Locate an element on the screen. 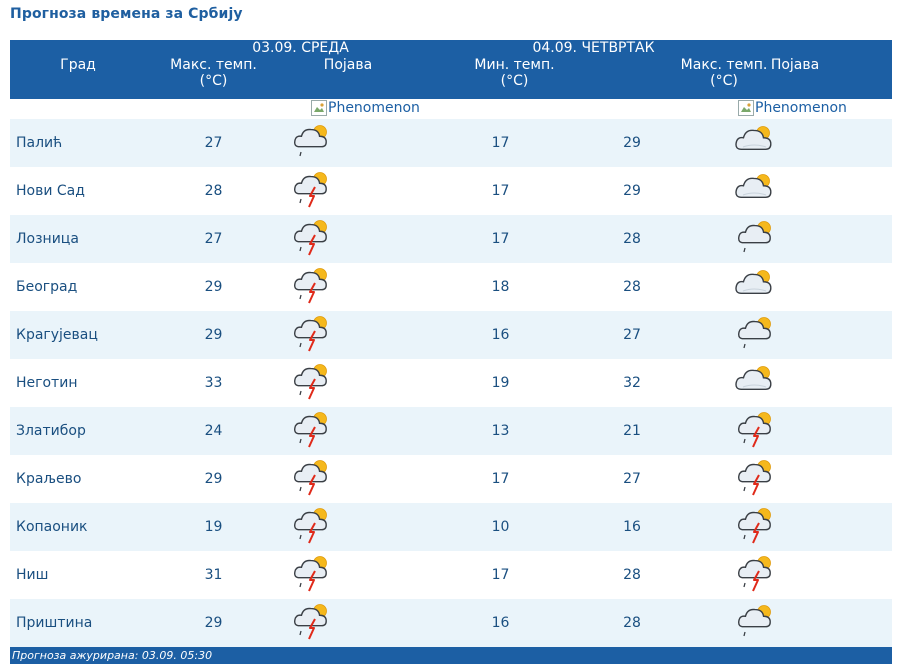 This screenshot has height=664, width=900. table-row: Нови Сад 28 17 29 is located at coordinates (451, 191).